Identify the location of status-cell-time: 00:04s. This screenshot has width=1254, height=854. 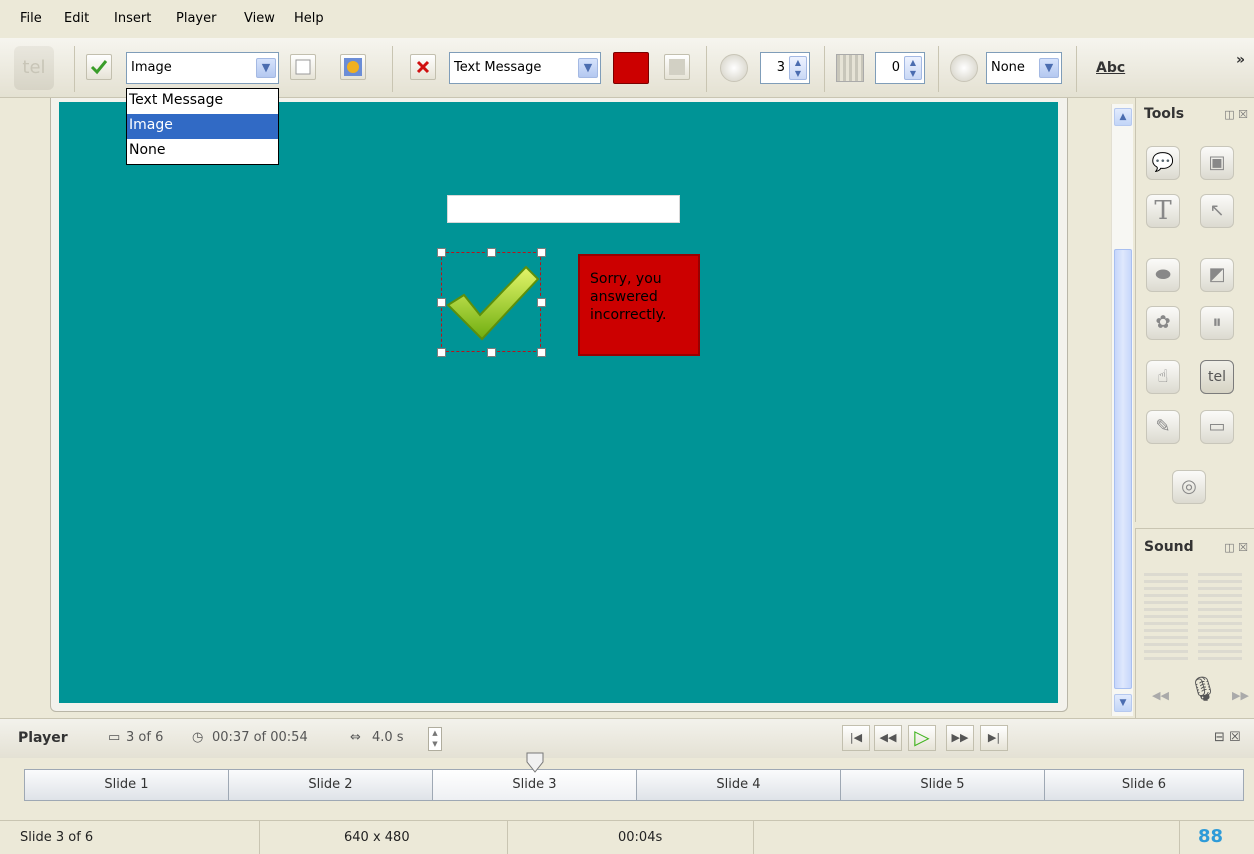
(631, 837).